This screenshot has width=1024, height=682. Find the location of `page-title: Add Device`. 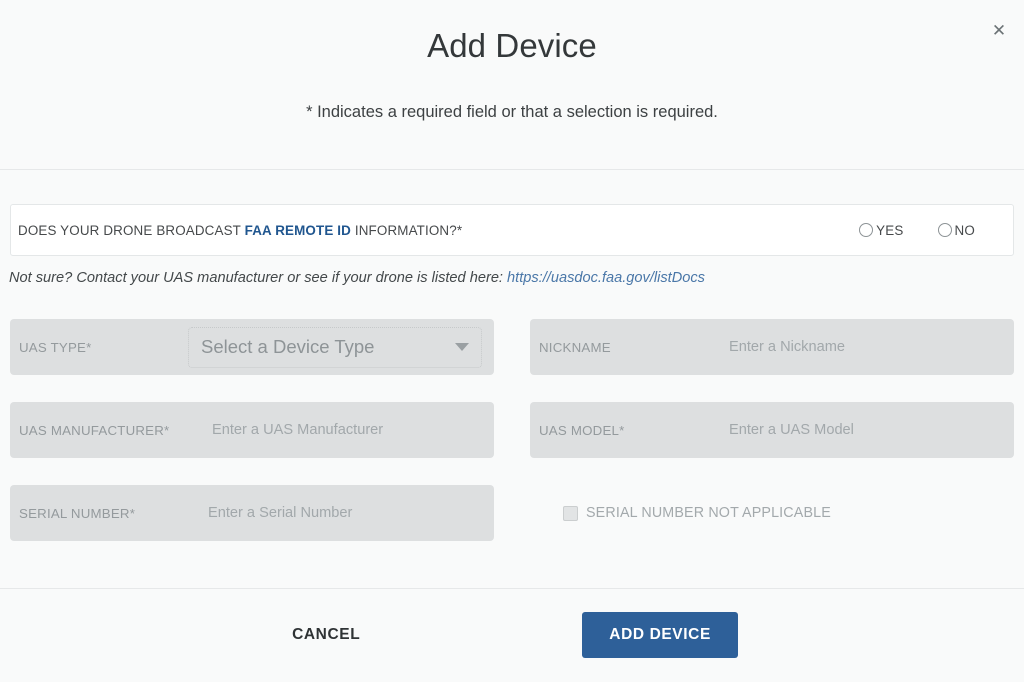

page-title: Add Device is located at coordinates (512, 45).